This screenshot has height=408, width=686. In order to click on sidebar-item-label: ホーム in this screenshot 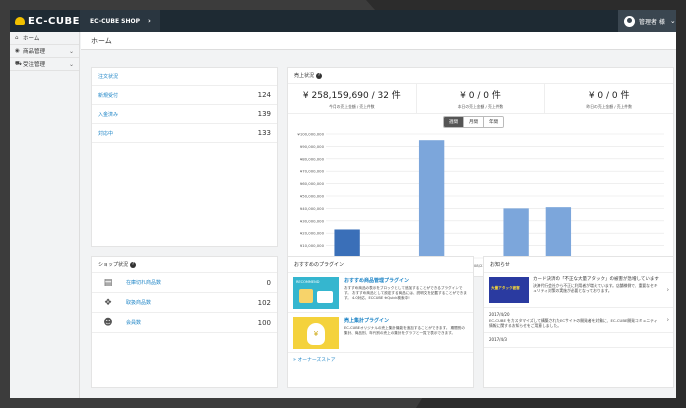, I will do `click(31, 39)`.